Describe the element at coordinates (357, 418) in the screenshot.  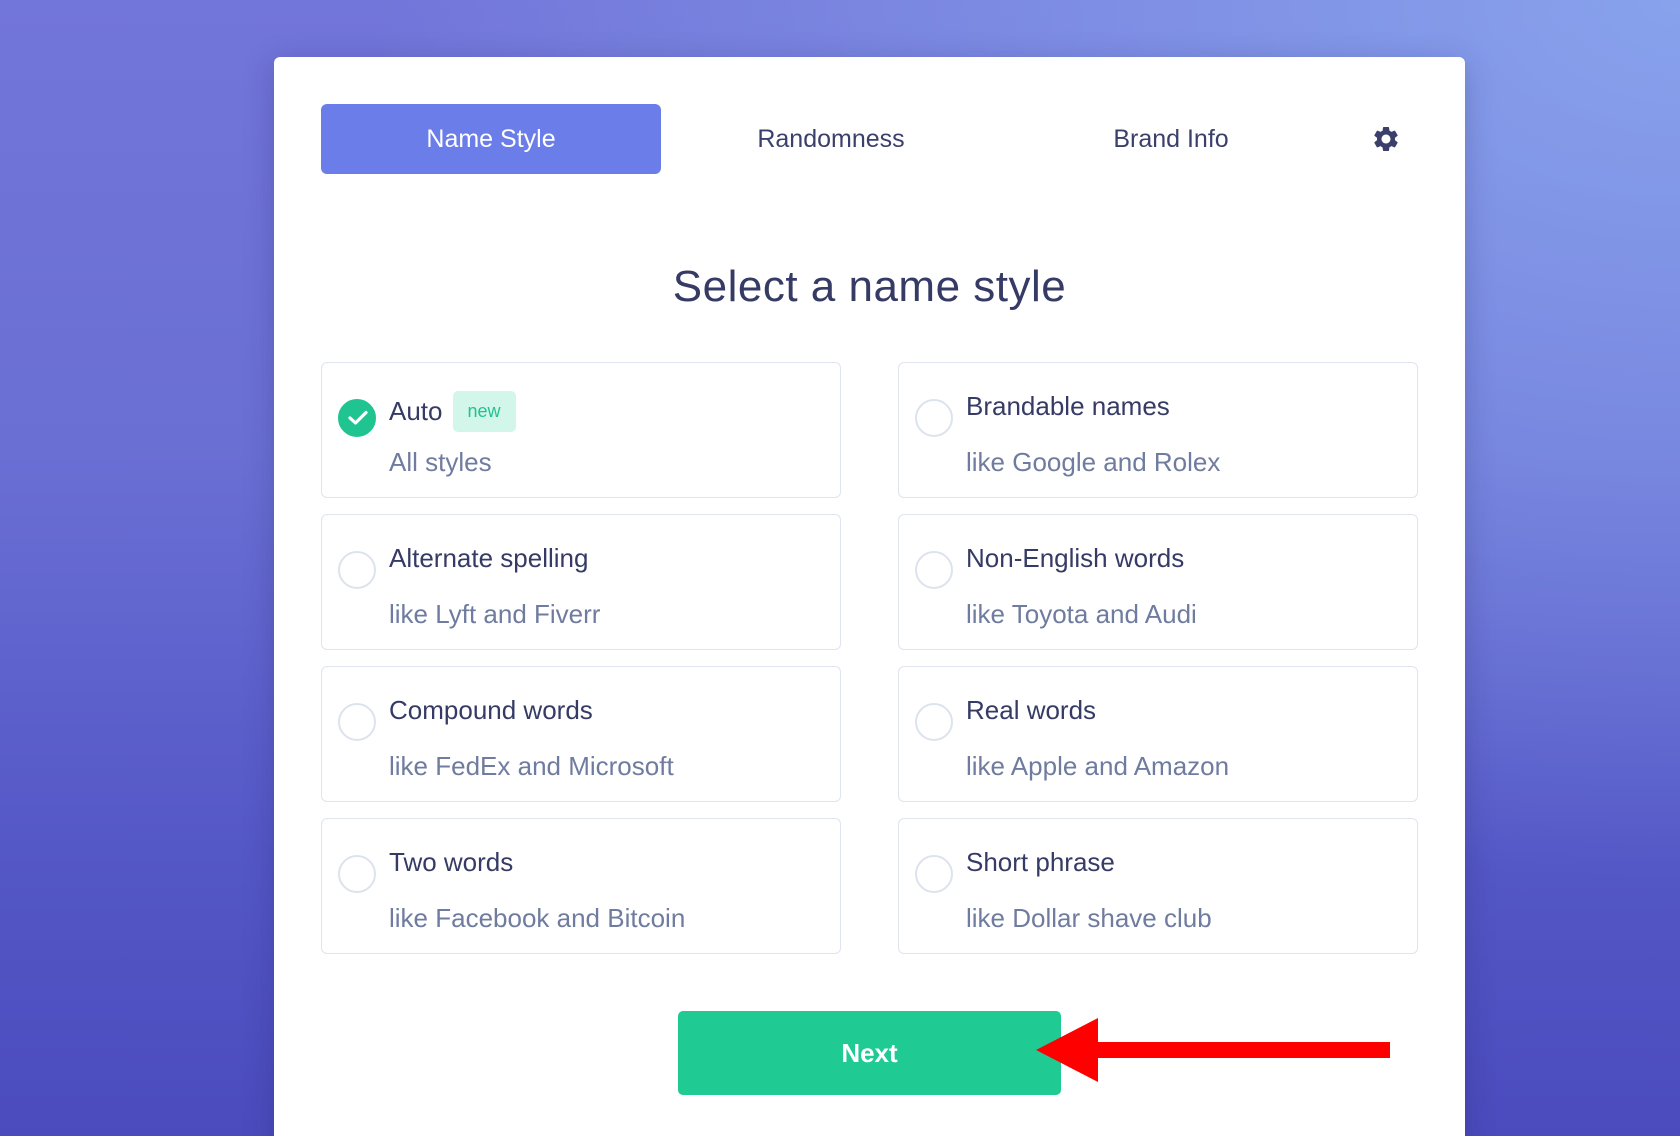
I see `radio-checked-icon` at that location.